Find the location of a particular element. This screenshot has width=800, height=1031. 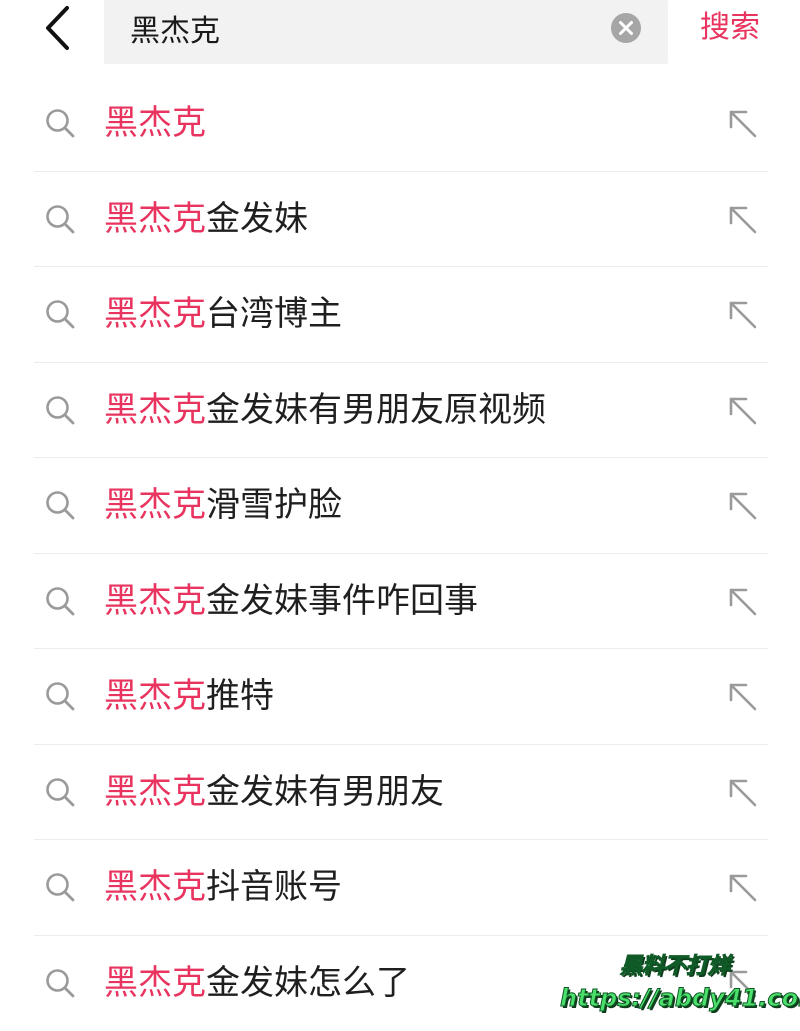

suggestion-item: 黑杰克推特 is located at coordinates (401, 697).